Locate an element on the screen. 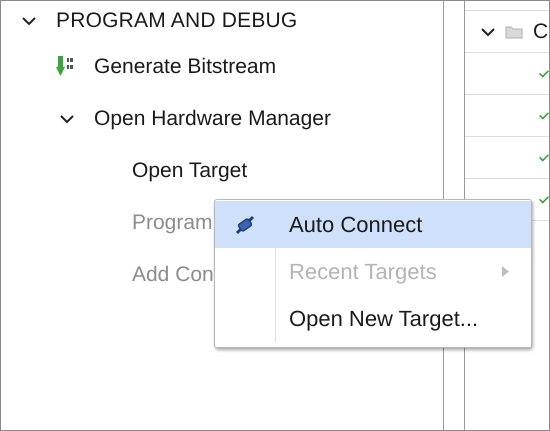 This screenshot has width=550, height=431. tree-item: Open Hardware Manager is located at coordinates (212, 119).